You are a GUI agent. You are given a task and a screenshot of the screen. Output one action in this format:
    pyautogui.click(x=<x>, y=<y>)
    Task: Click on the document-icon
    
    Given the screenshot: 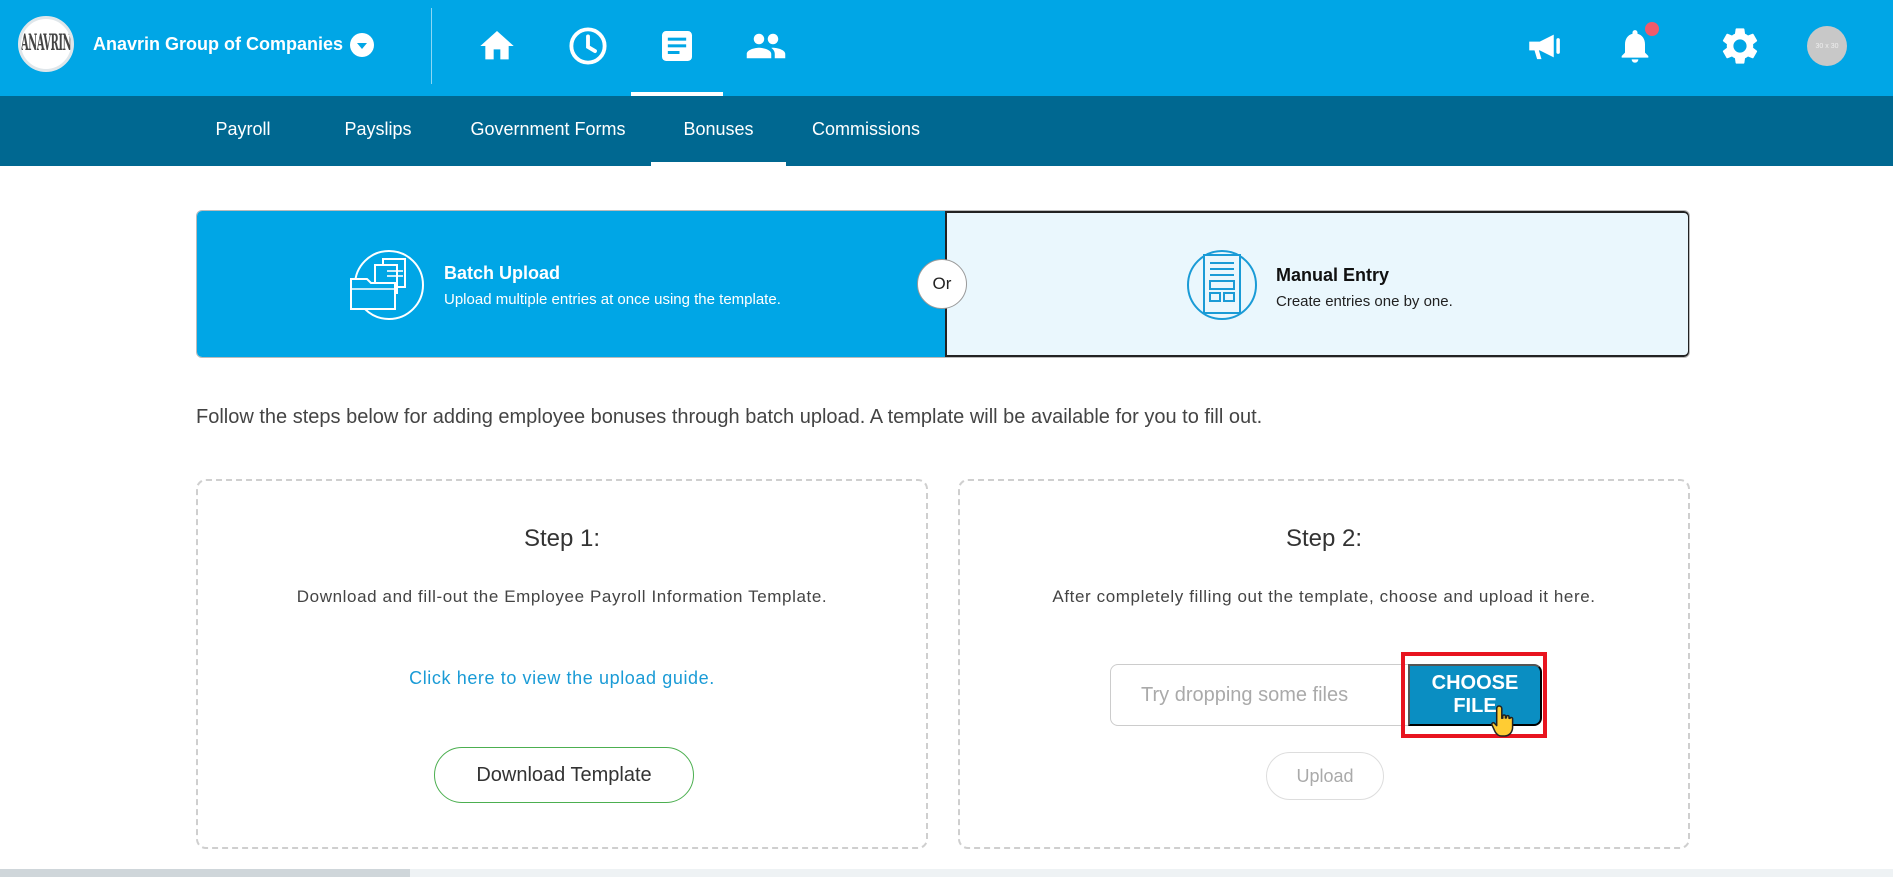 What is the action you would take?
    pyautogui.click(x=677, y=46)
    